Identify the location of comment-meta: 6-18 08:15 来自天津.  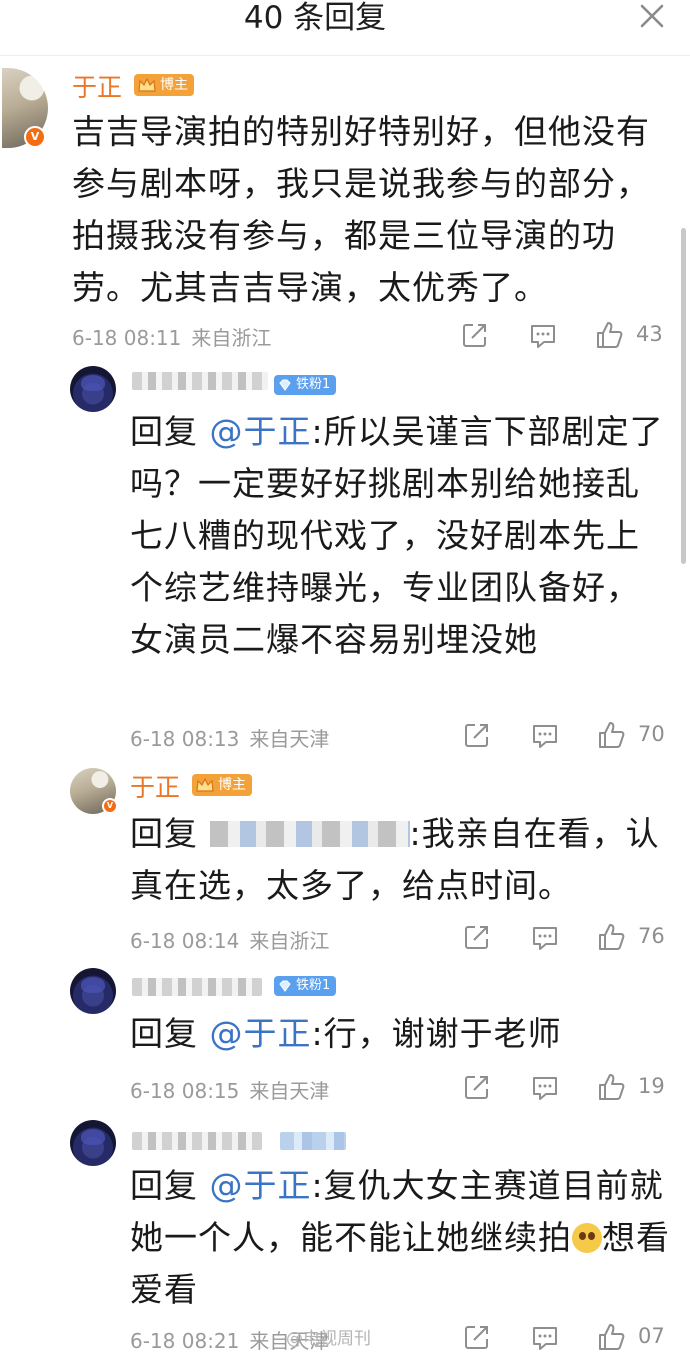
(229, 1089).